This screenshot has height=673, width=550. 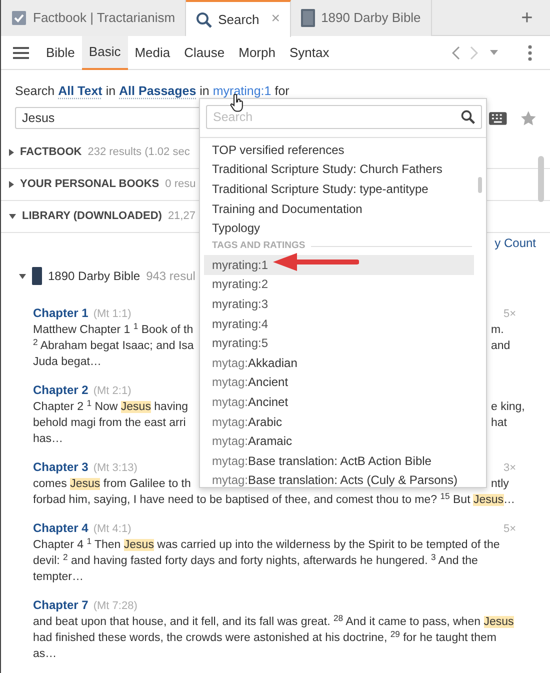 I want to click on result-summary: 943 resul, so click(x=171, y=276).